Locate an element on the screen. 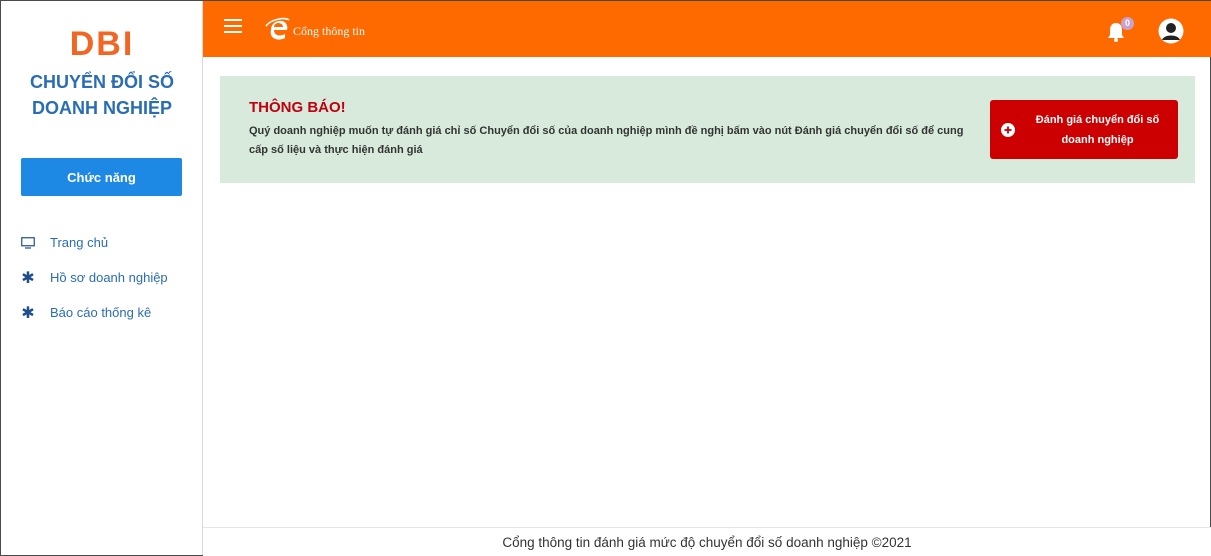 The width and height of the screenshot is (1211, 556). brand-text: Cổng thông tin is located at coordinates (329, 30).